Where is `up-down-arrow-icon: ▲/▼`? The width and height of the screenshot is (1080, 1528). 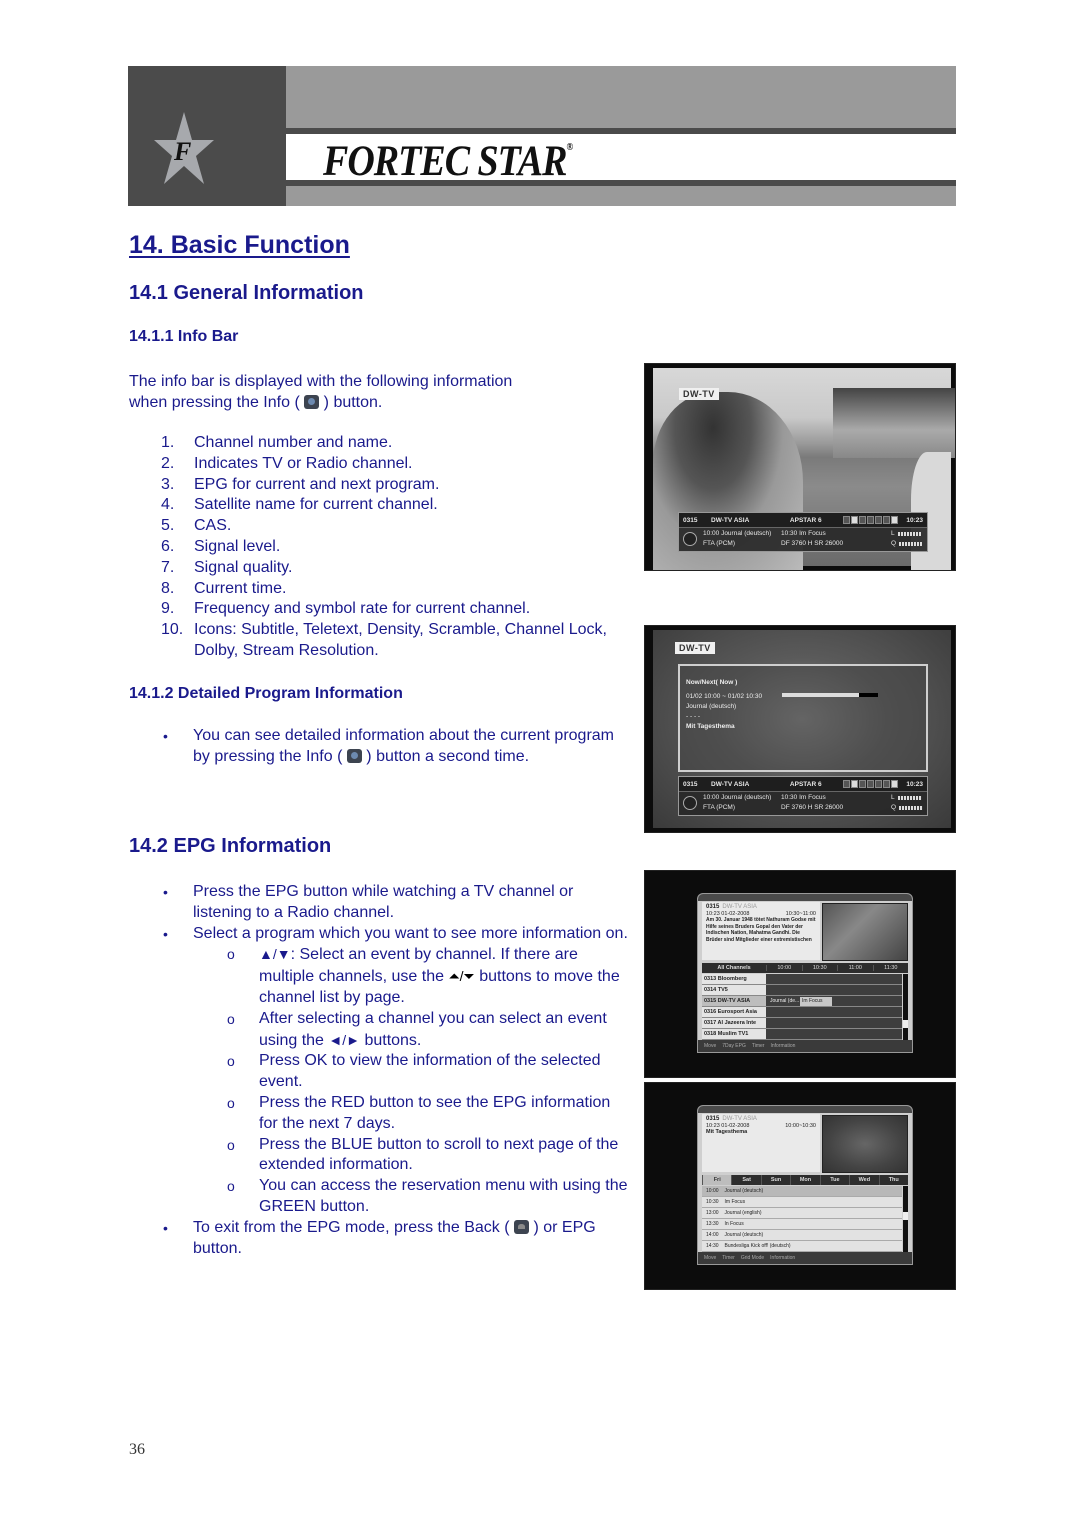 up-down-arrow-icon: ▲/▼ is located at coordinates (275, 954).